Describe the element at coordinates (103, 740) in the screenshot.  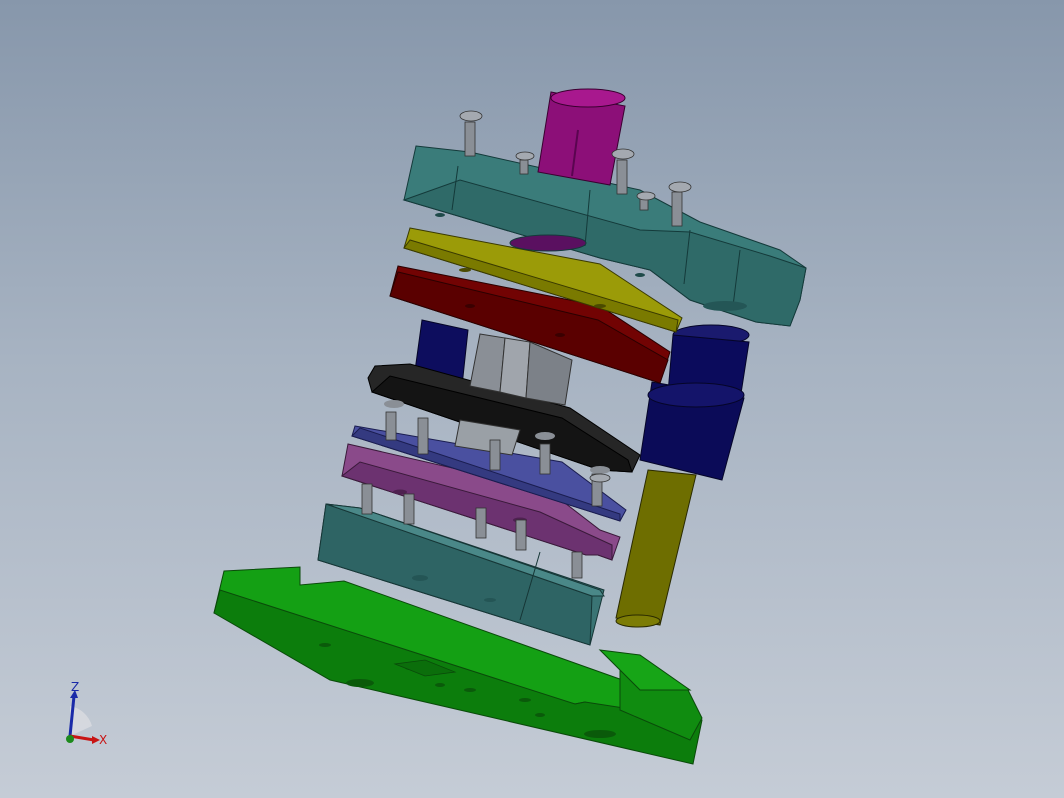
I see `x-axis-label: X` at that location.